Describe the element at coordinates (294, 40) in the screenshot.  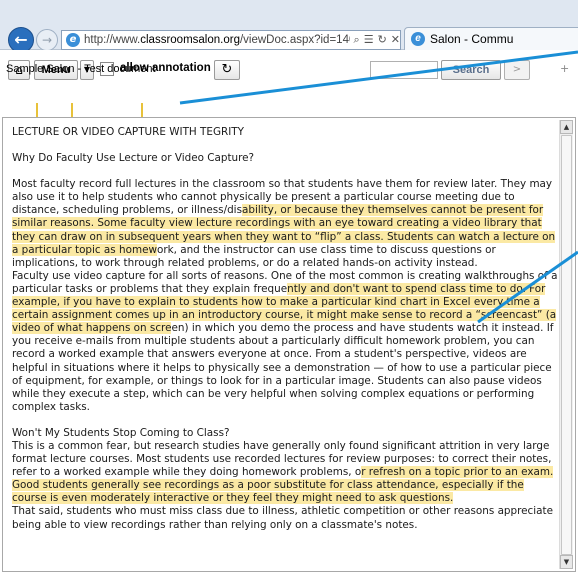
I see `url-path: /viewDoc.aspx?id=14002&x=zntXj7wKTQQ` at that location.